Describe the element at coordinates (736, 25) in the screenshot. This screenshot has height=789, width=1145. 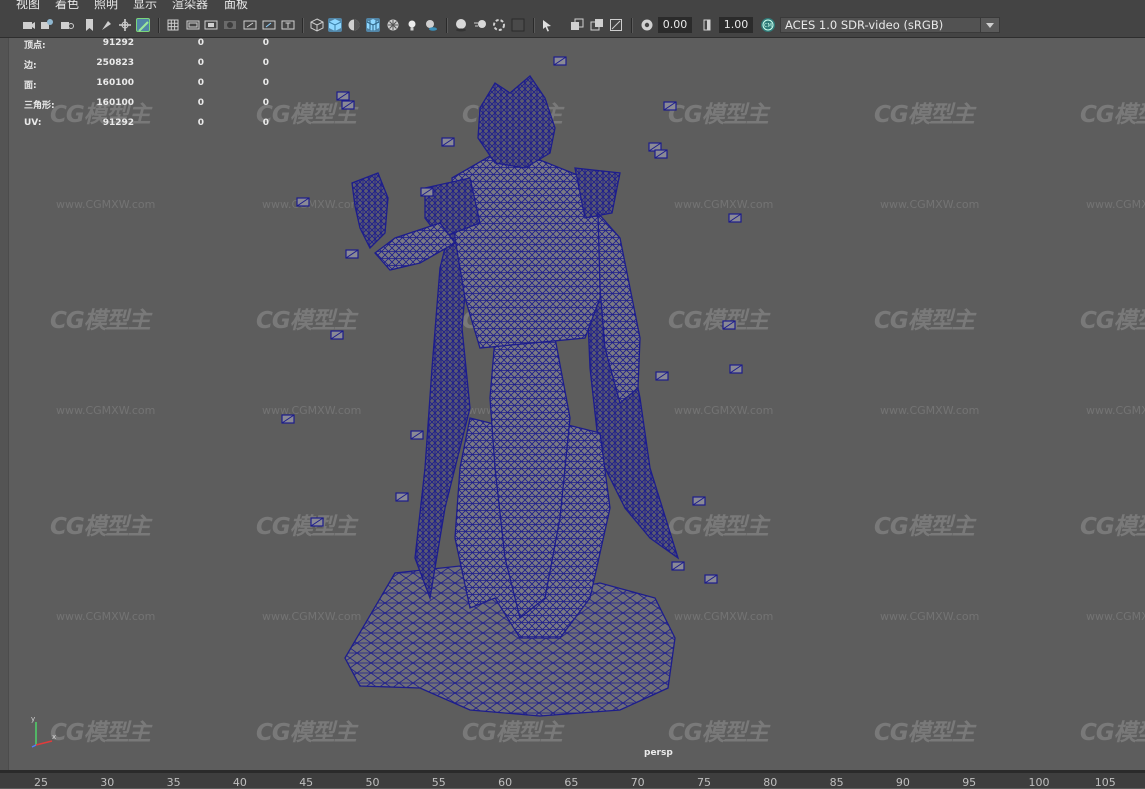
I see `gamma-field: 1.00` at that location.